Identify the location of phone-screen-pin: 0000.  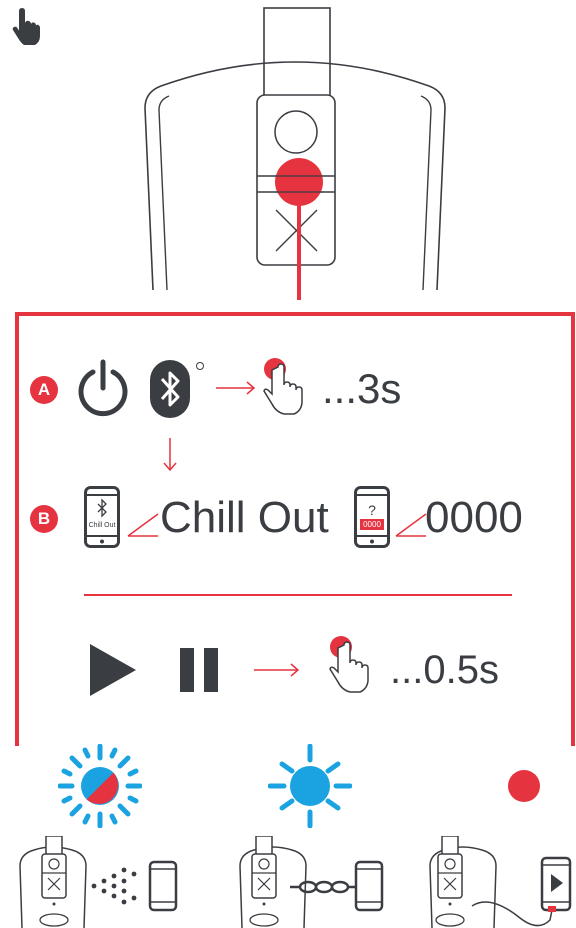
(372, 524).